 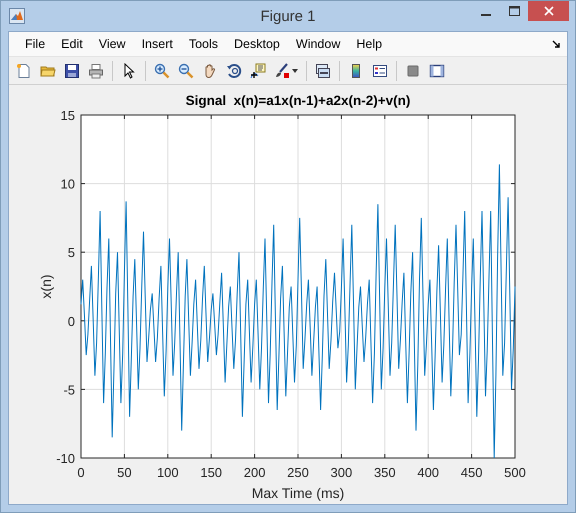 What do you see at coordinates (124, 472) in the screenshot?
I see `tick-label: 50` at bounding box center [124, 472].